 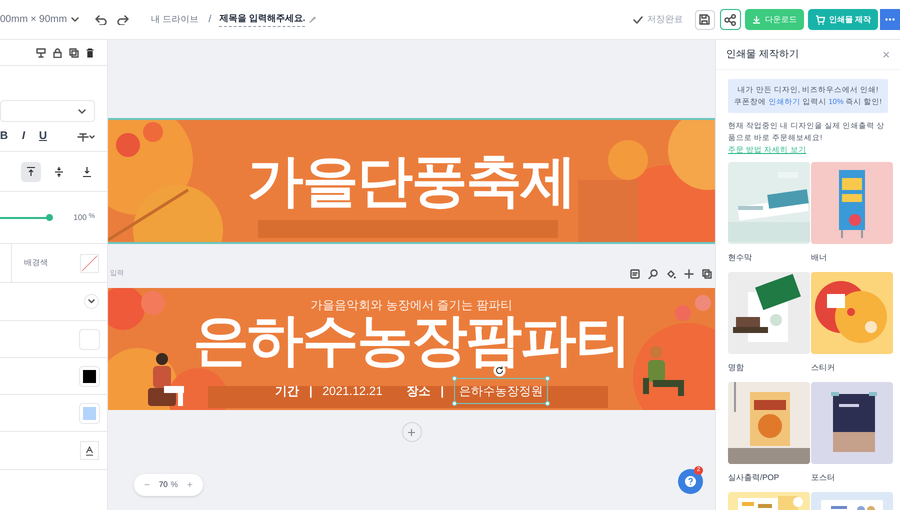 I want to click on opacity-slider-thumb, so click(x=49, y=217).